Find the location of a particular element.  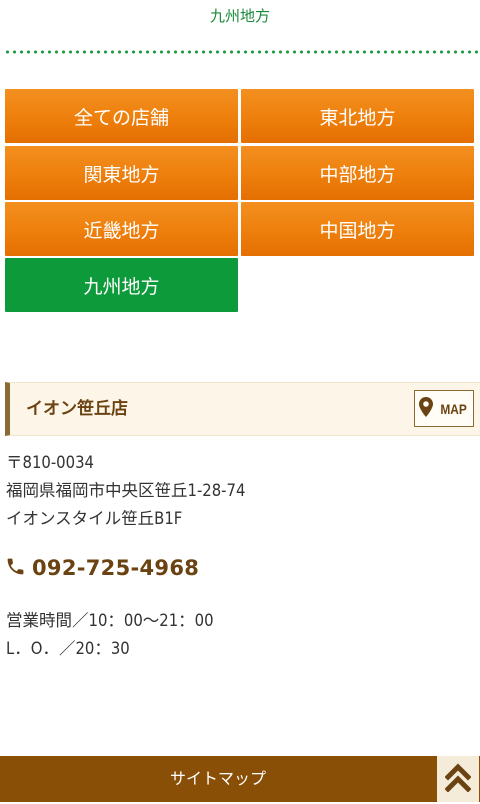

store-header: イオン笹丘店 MAP is located at coordinates (242, 409).